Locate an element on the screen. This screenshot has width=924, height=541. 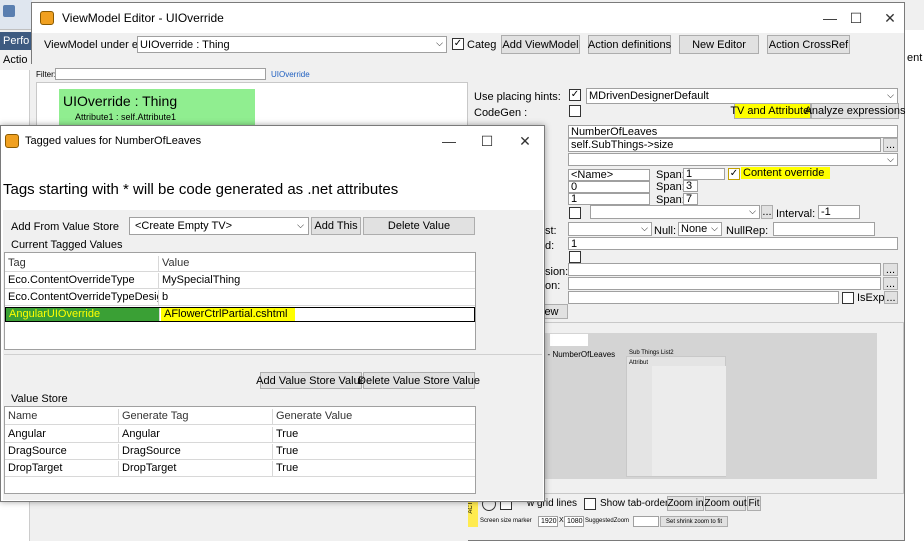
tag-cell: AngularUIOverride is located at coordinates (83, 314).